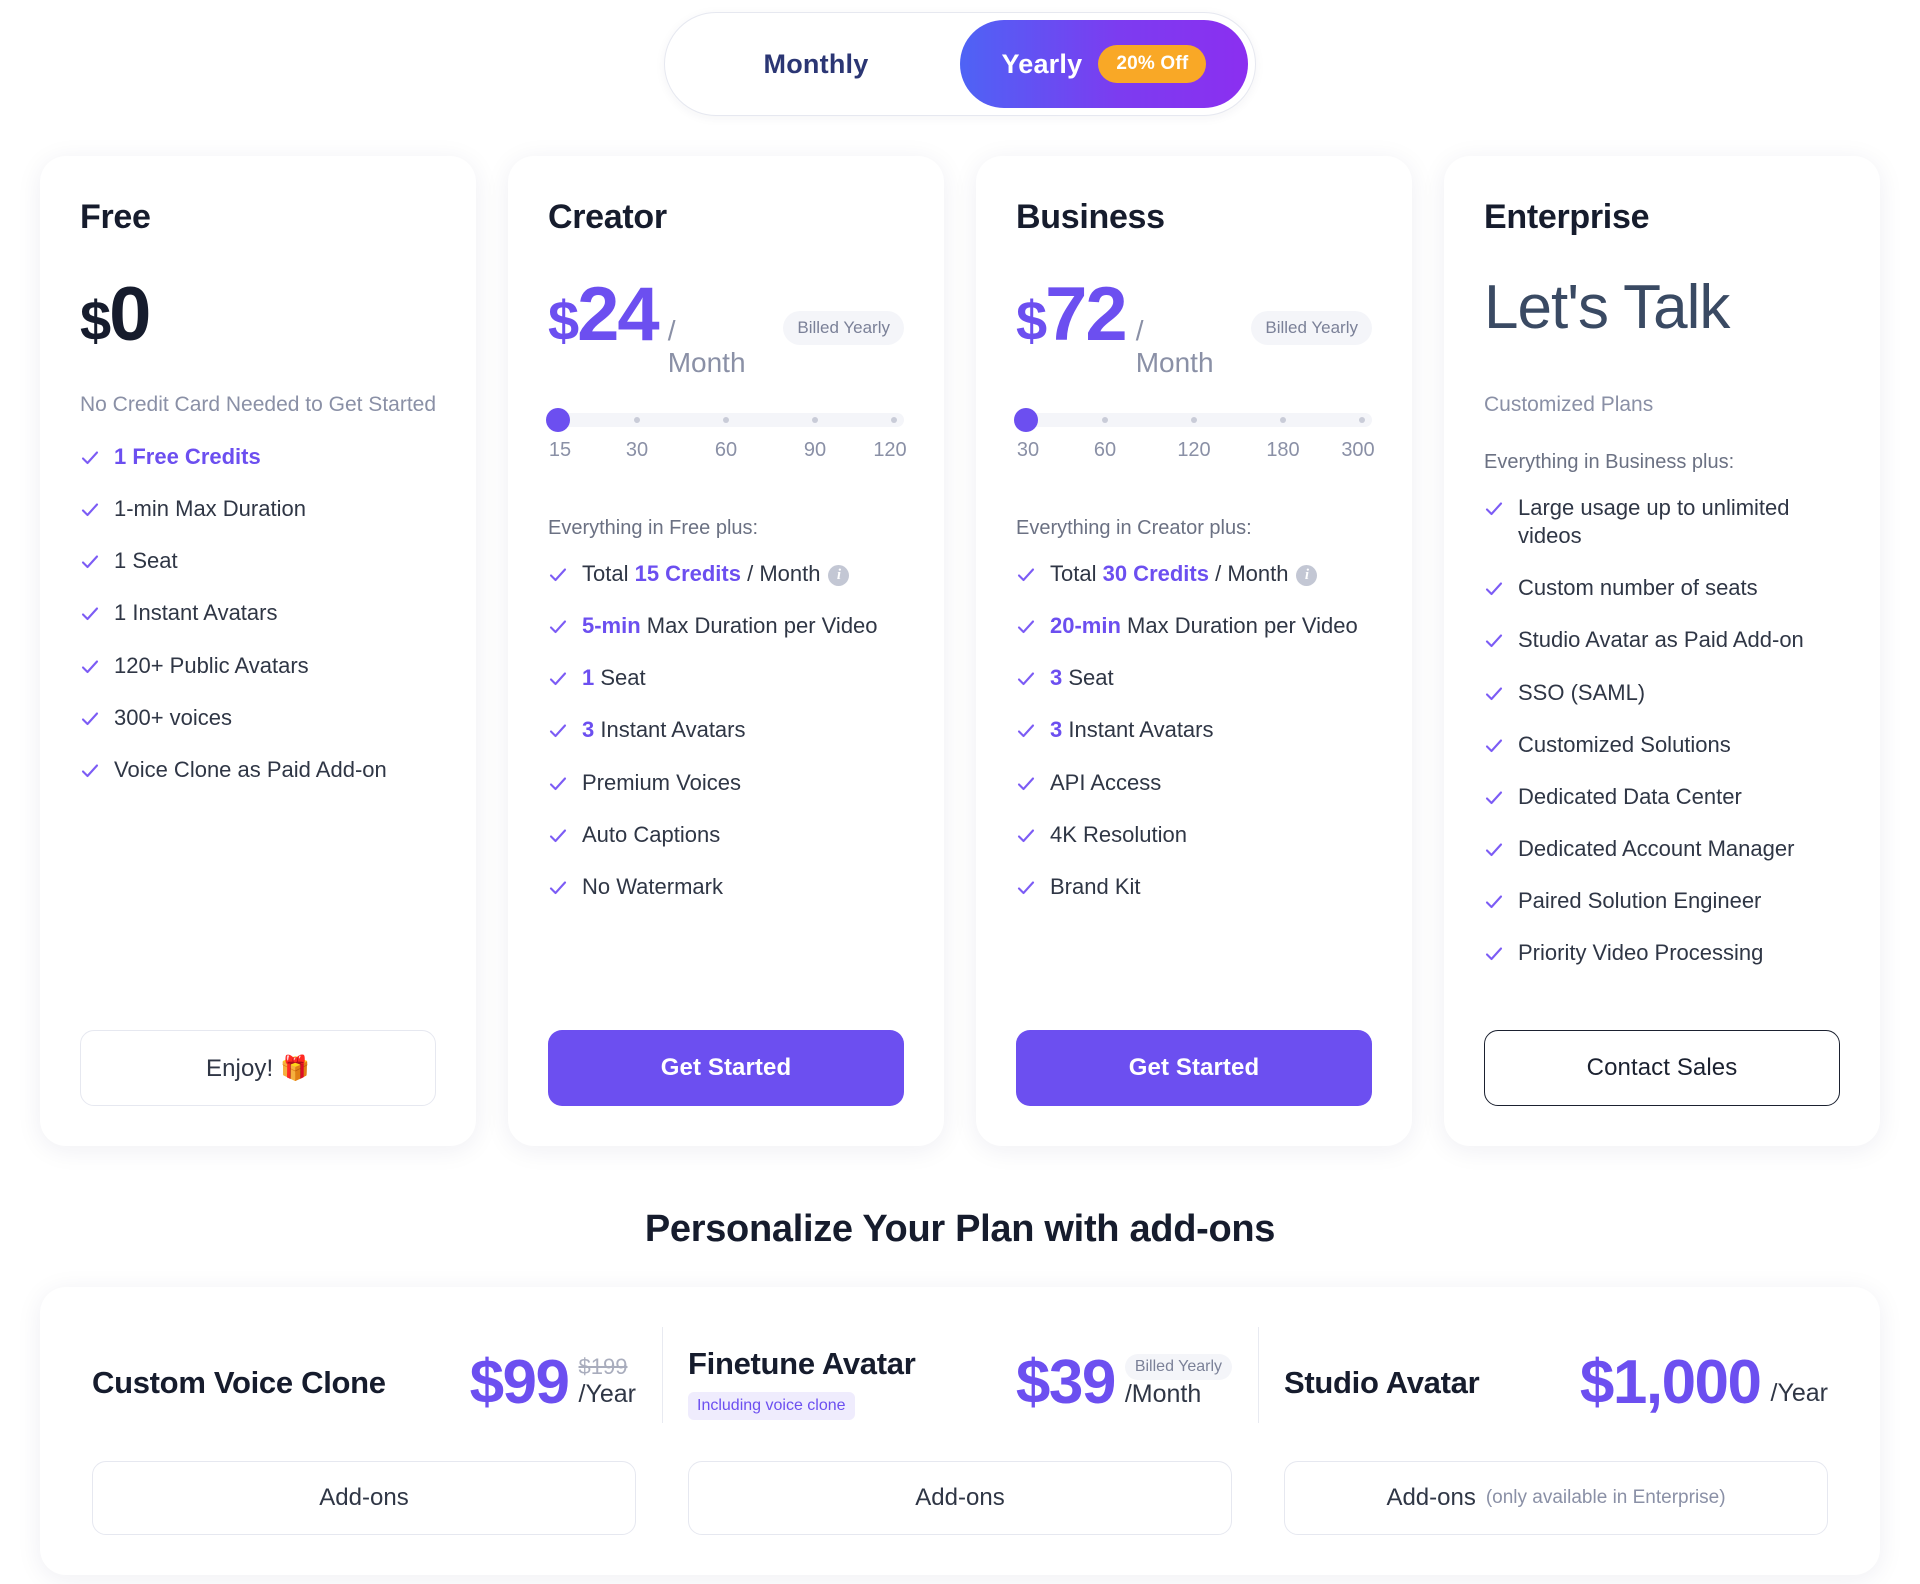 This screenshot has height=1584, width=1920. Describe the element at coordinates (258, 457) in the screenshot. I see `plan-feature-item: 1 Free Credits` at that location.